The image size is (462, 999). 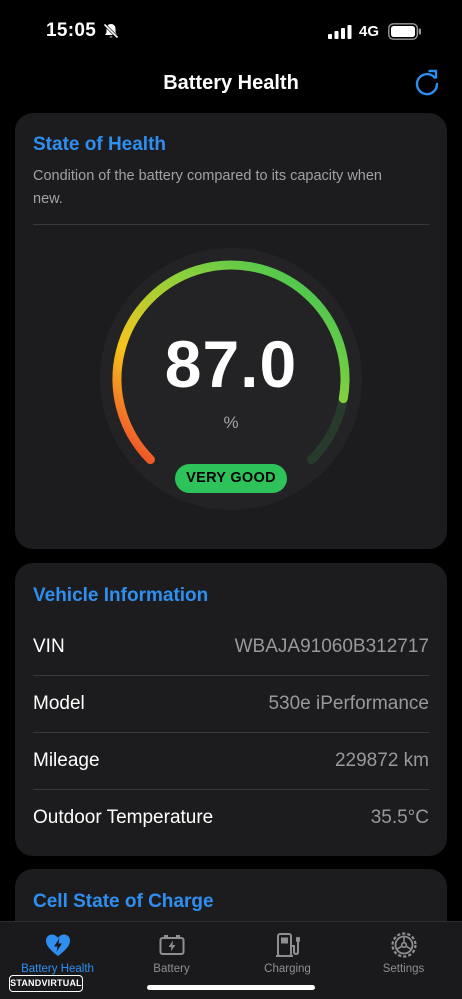 I want to click on tab-charging: Charging, so click(x=287, y=952).